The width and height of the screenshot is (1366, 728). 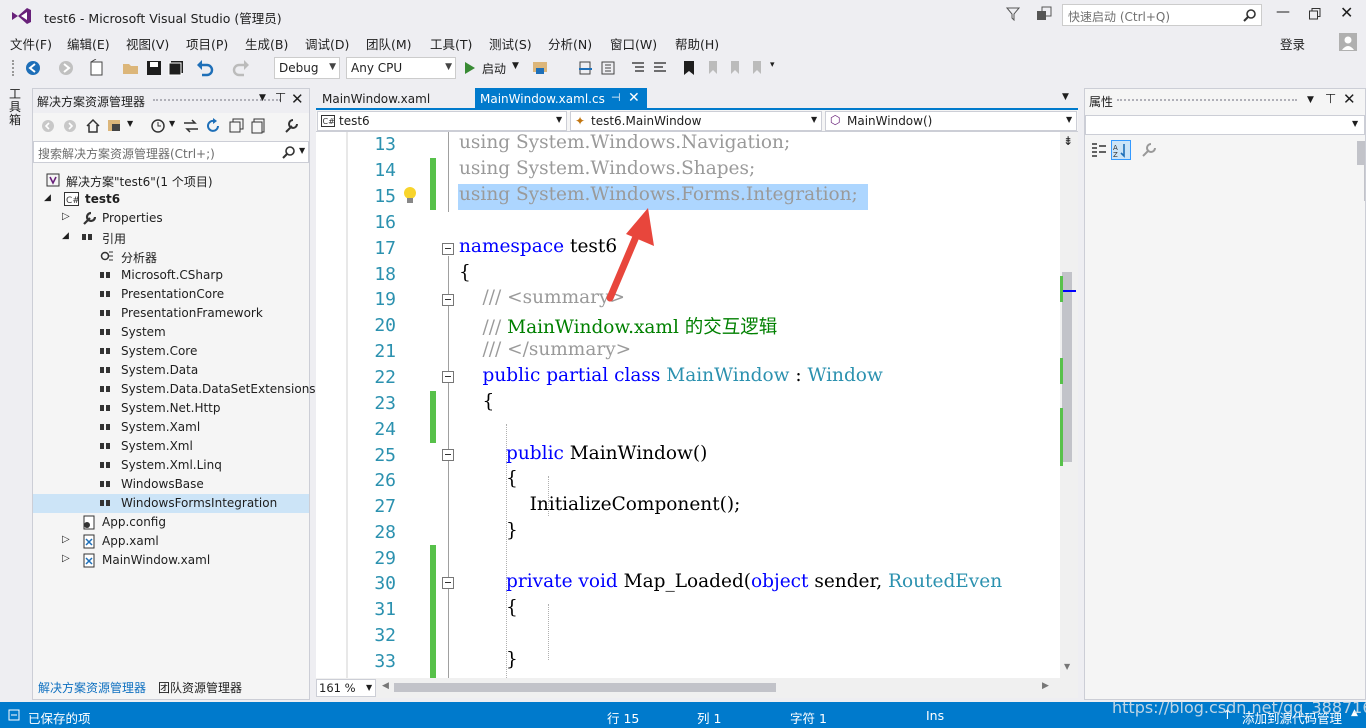 What do you see at coordinates (451, 43) in the screenshot?
I see `menu-tools: 工具(T)` at bounding box center [451, 43].